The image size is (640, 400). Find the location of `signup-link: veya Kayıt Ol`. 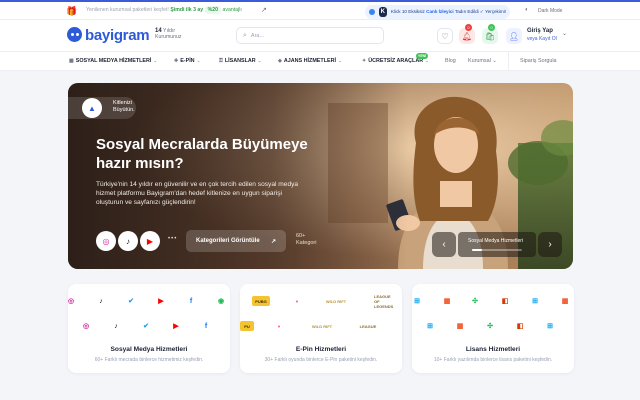

signup-link: veya Kayıt Ol is located at coordinates (542, 39).